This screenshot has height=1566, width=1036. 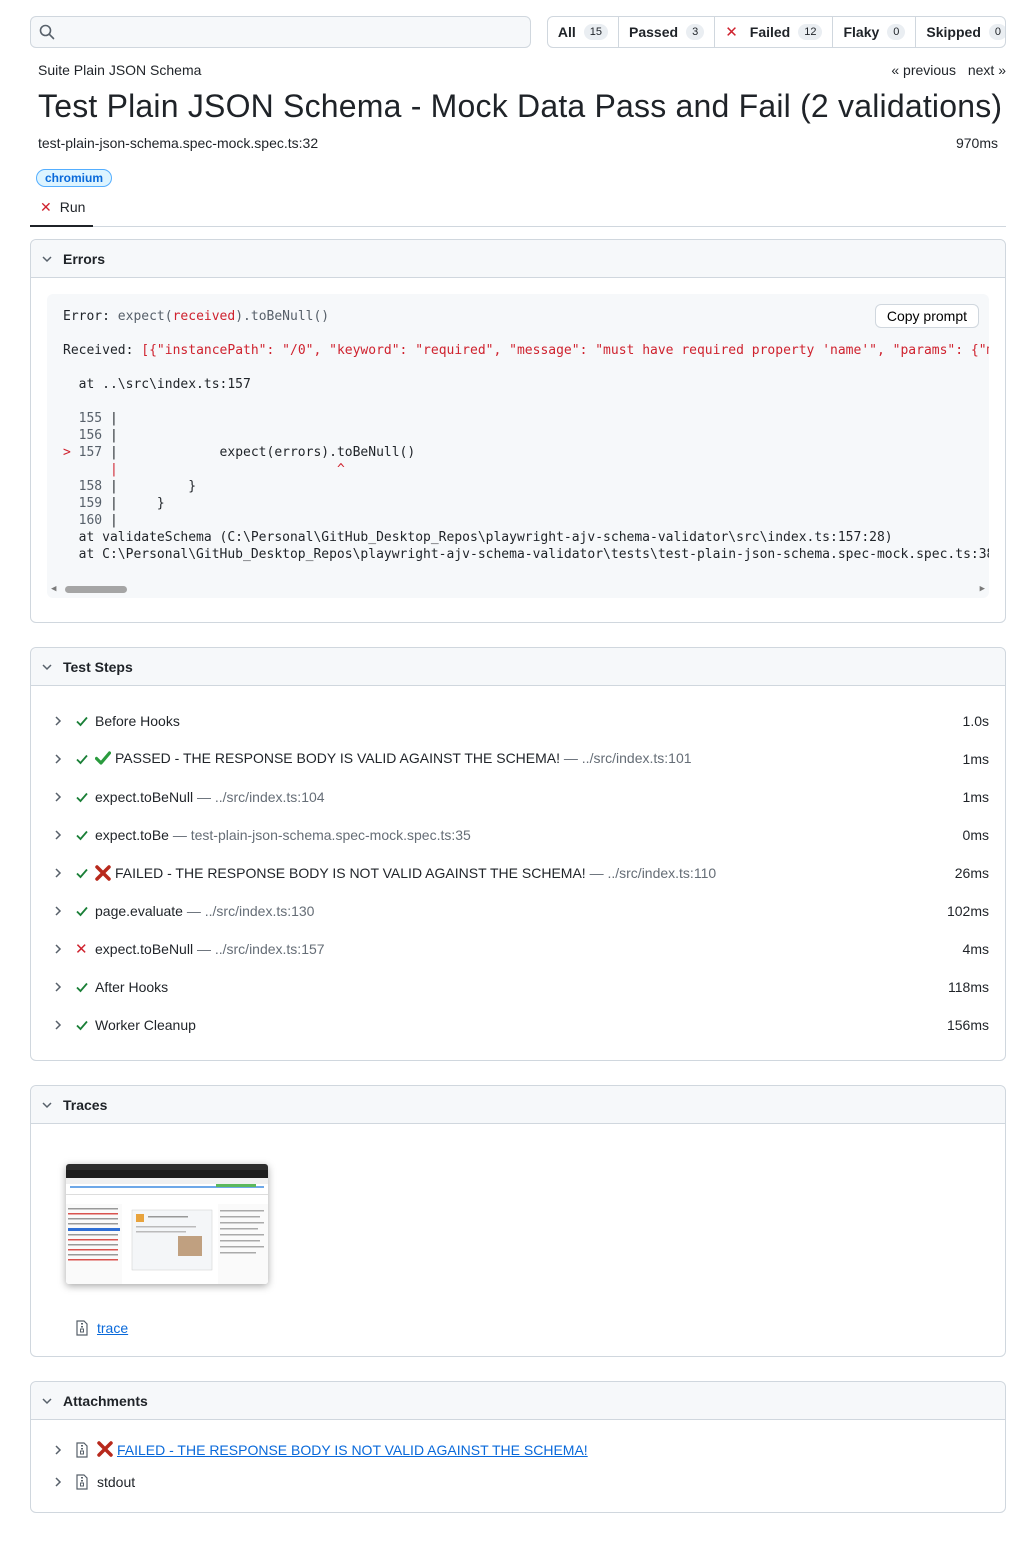 I want to click on code-line: 158 | }, so click(x=526, y=486).